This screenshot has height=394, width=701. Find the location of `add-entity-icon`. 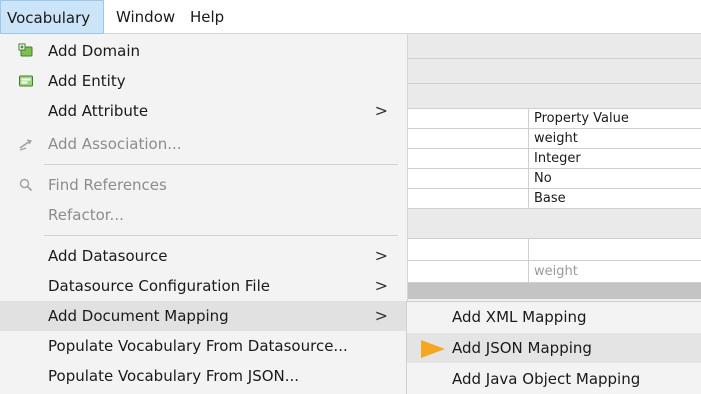

add-entity-icon is located at coordinates (26, 81).